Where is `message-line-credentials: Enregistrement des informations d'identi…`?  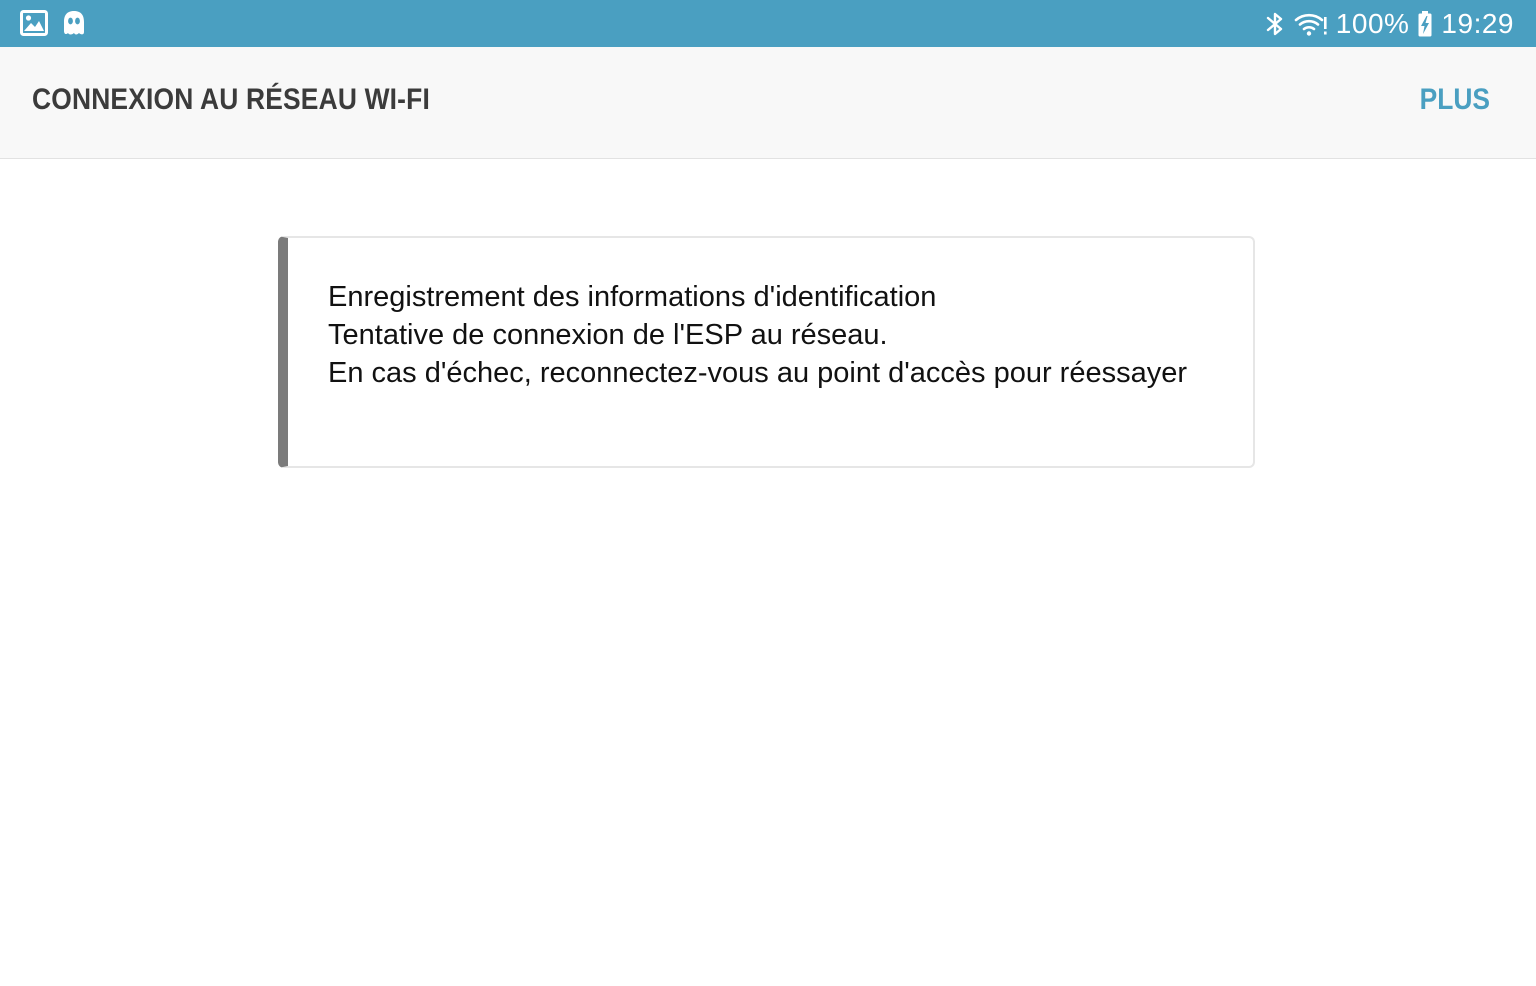
message-line-credentials: Enregistrement des informations d'identi… is located at coordinates (632, 297).